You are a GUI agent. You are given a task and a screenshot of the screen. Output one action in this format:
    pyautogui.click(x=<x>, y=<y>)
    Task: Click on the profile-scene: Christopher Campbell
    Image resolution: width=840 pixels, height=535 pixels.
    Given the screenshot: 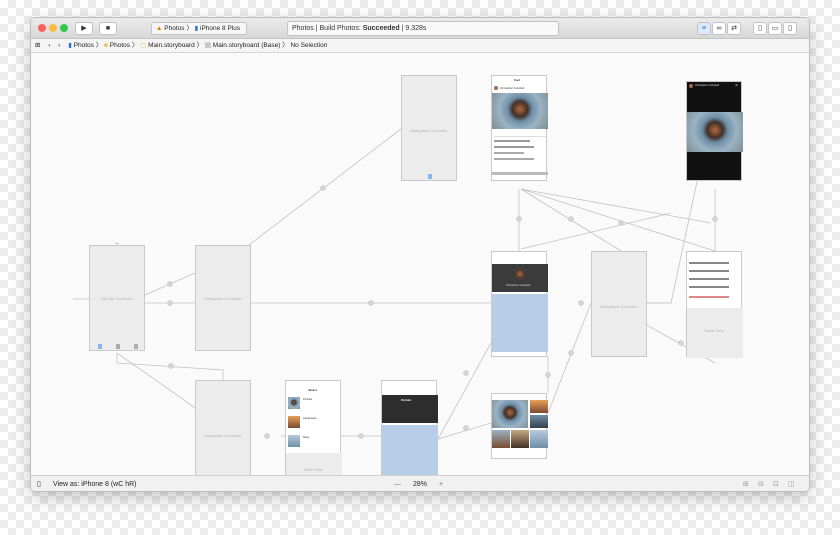 What is the action you would take?
    pyautogui.click(x=519, y=304)
    